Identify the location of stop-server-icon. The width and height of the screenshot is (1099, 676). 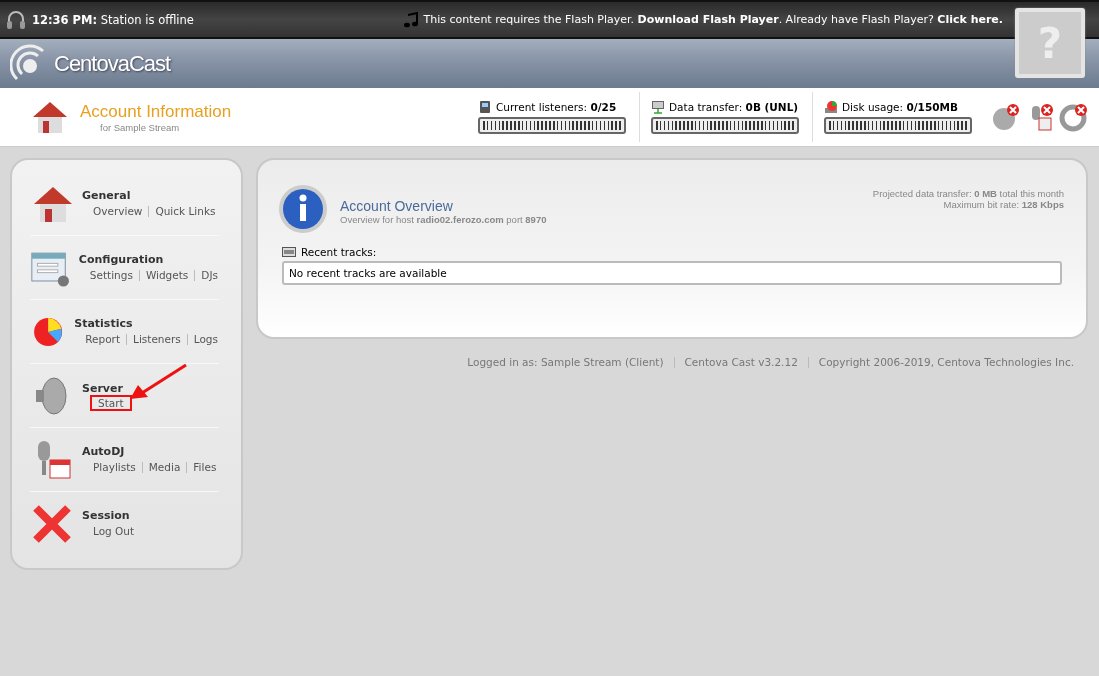
(1006, 117).